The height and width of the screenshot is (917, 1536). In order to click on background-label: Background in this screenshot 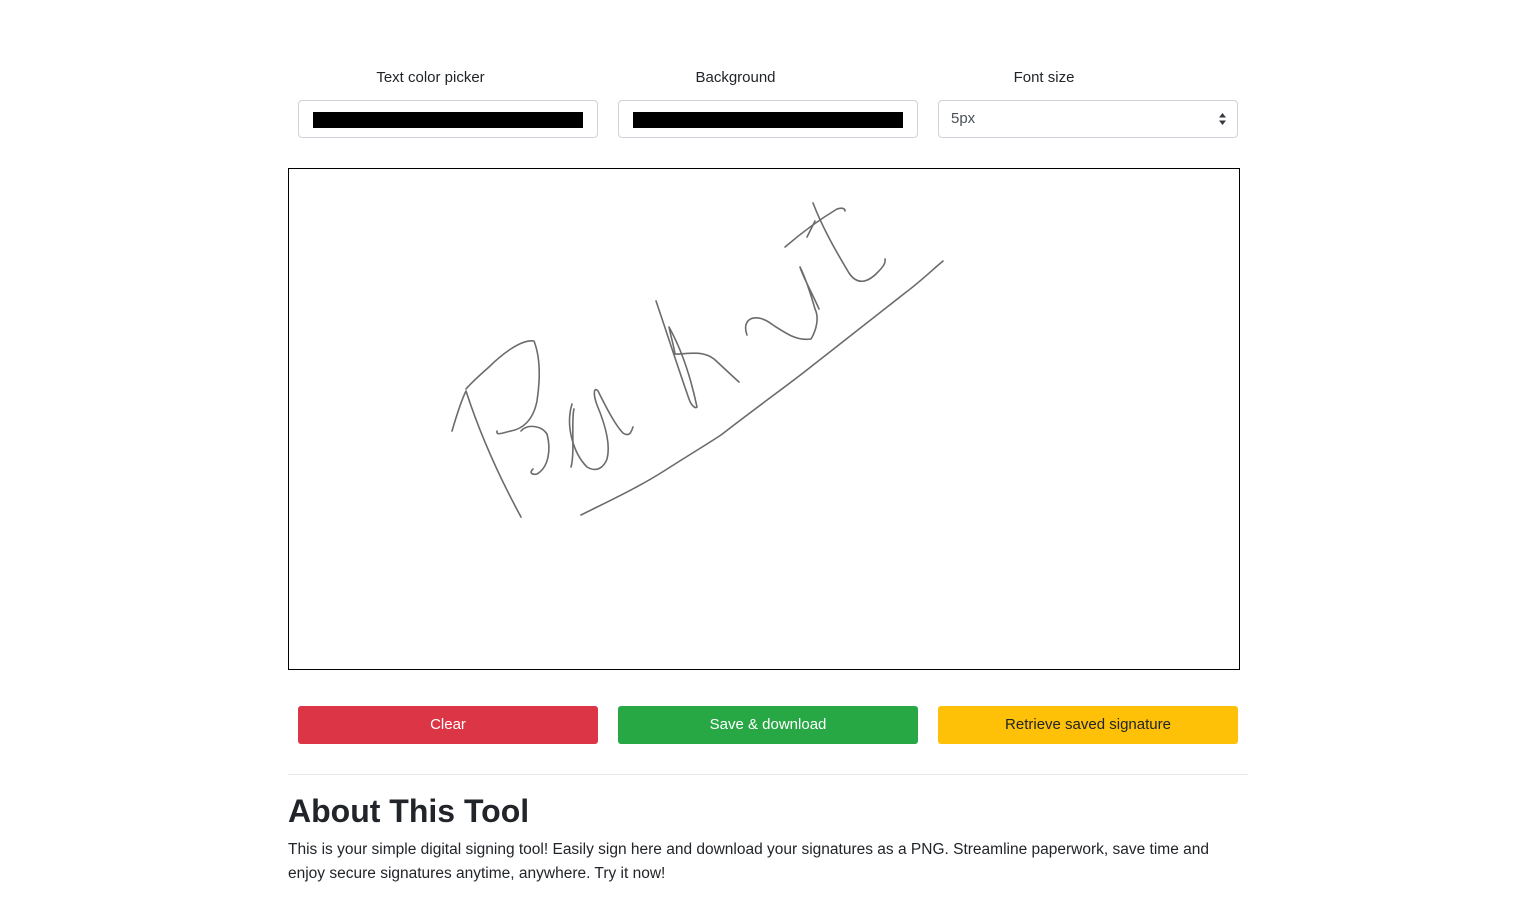, I will do `click(735, 77)`.